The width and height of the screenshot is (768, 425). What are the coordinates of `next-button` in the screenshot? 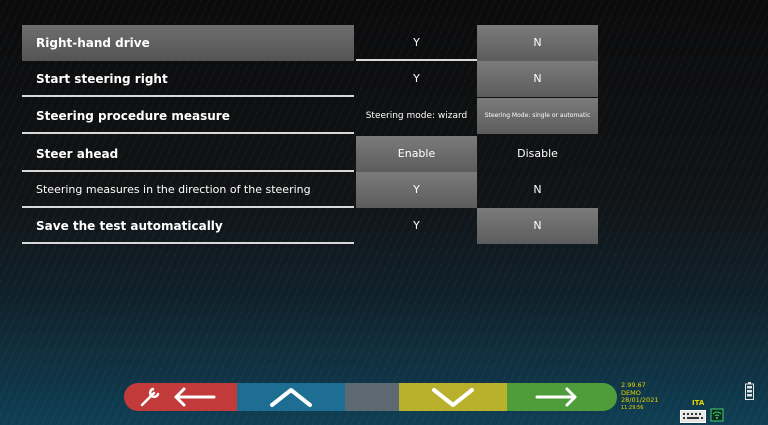 It's located at (562, 397).